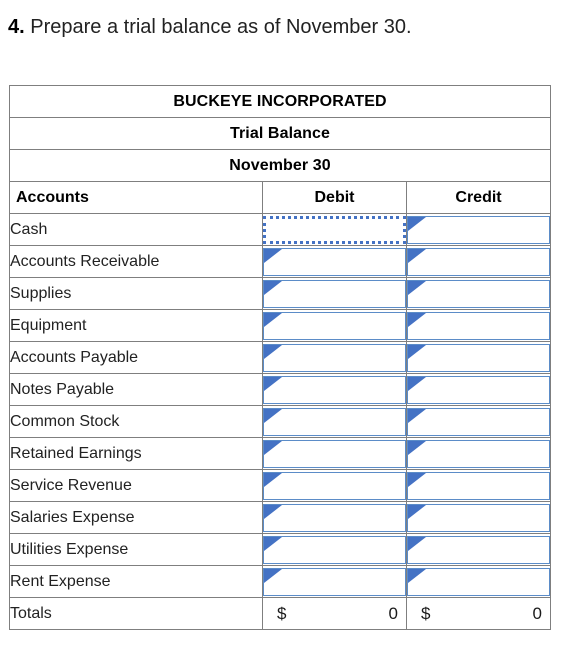 The height and width of the screenshot is (650, 570). I want to click on credit-input-equipment, so click(479, 325).